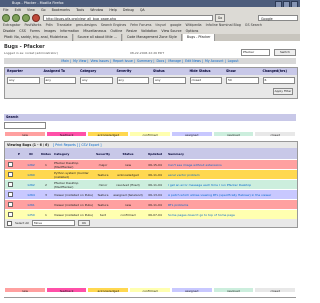 The width and height of the screenshot is (320, 303). Describe the element at coordinates (113, 10) in the screenshot. I see `menu-help: Help` at that location.